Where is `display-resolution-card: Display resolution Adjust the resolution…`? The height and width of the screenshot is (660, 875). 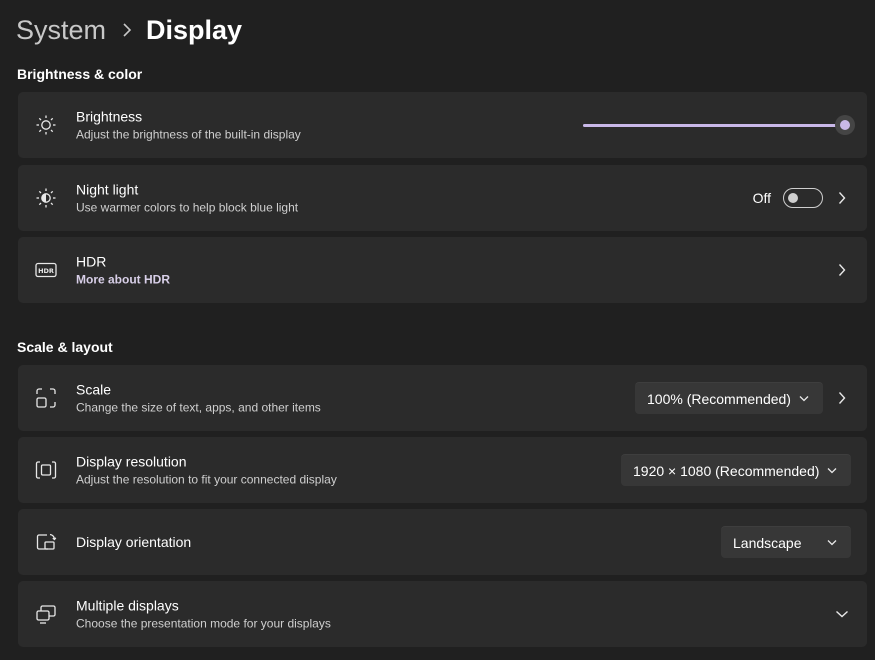 display-resolution-card: Display resolution Adjust the resolution… is located at coordinates (442, 470).